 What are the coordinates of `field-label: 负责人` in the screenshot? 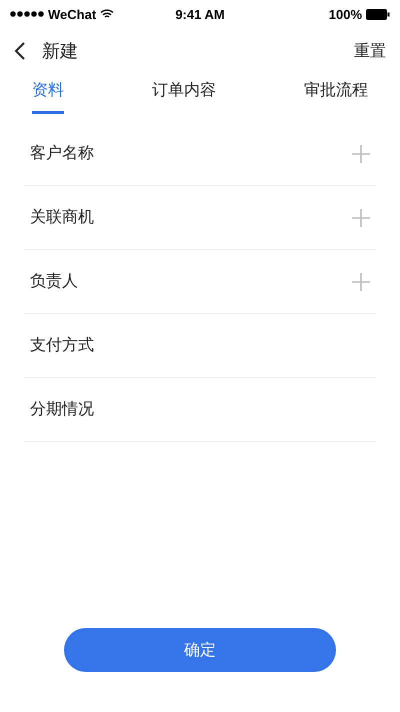 It's located at (54, 281).